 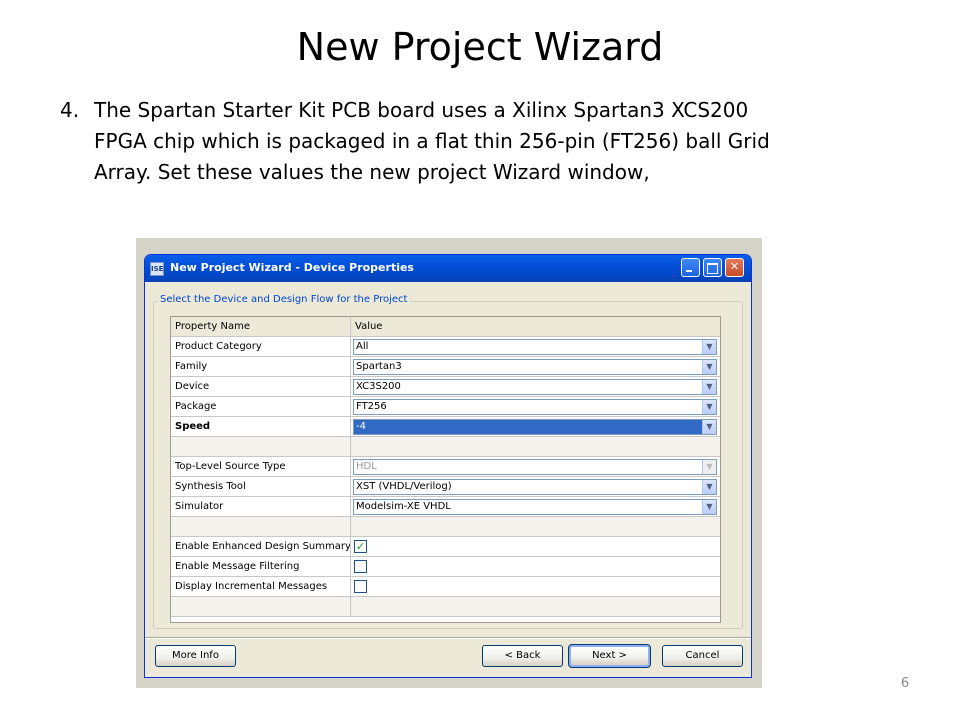 What do you see at coordinates (261, 587) in the screenshot?
I see `property-name-cell: Display Incremental Messages` at bounding box center [261, 587].